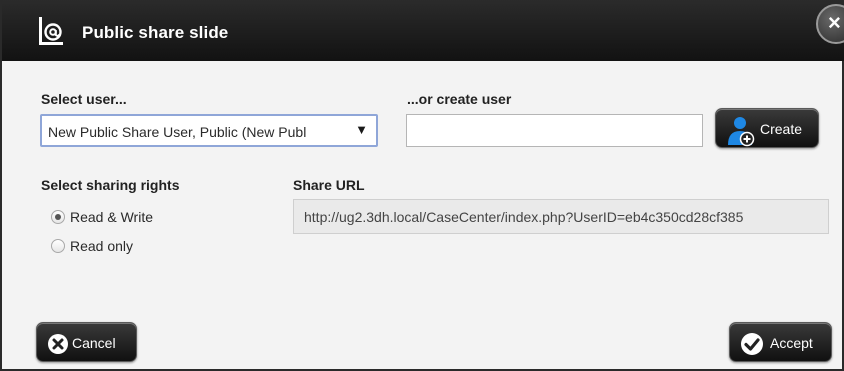 The width and height of the screenshot is (844, 371). Describe the element at coordinates (329, 185) in the screenshot. I see `share-url-label: Share URL` at that location.